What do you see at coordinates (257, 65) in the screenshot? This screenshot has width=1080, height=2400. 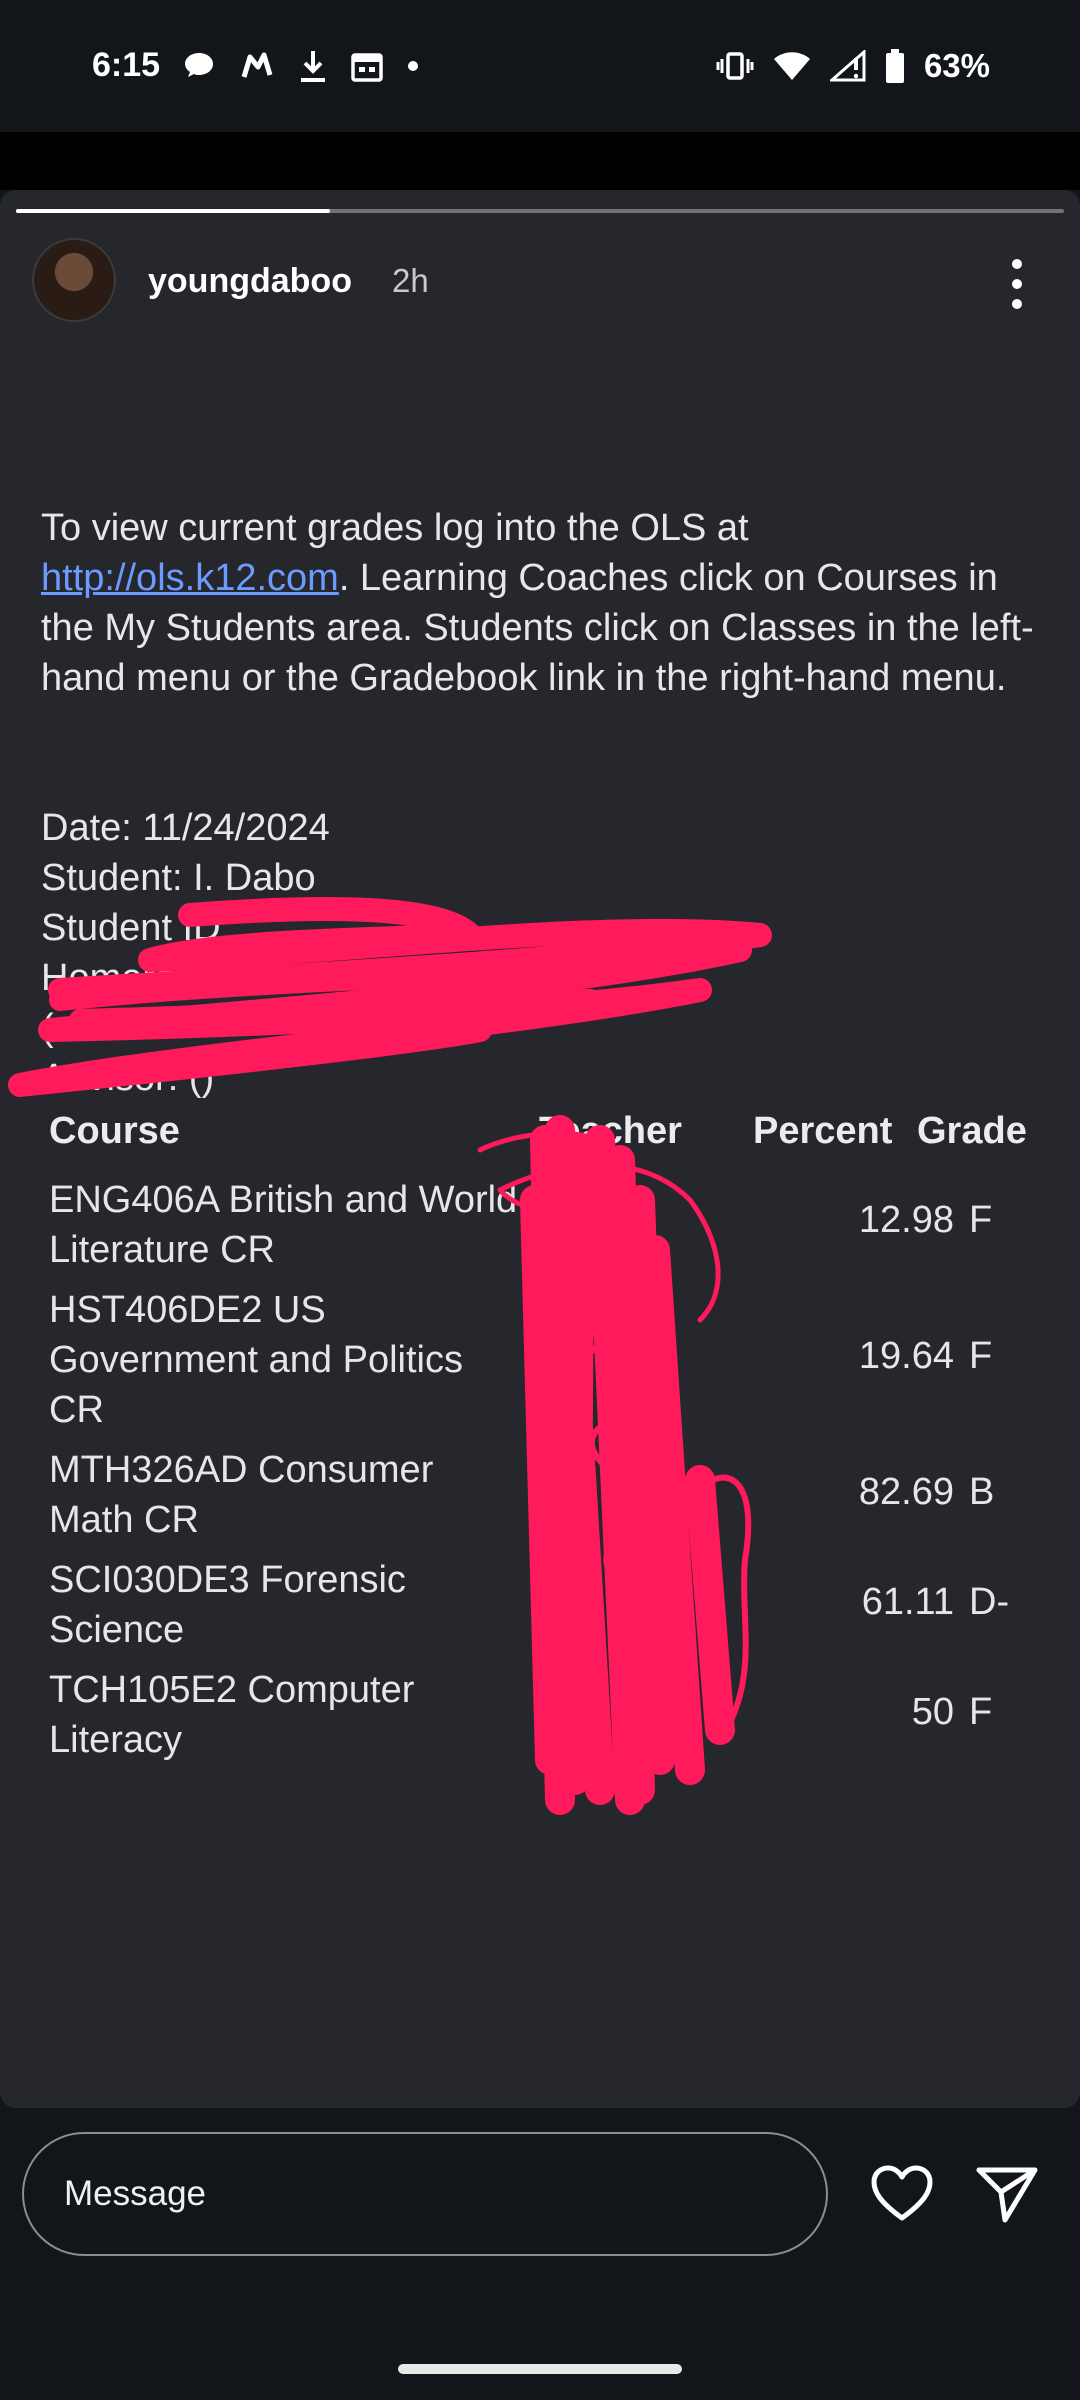 I see `messenger-icon` at bounding box center [257, 65].